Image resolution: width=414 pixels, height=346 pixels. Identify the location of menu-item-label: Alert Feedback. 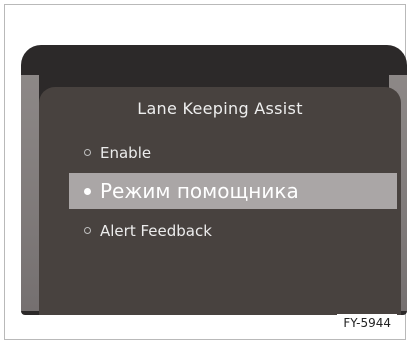
(156, 231).